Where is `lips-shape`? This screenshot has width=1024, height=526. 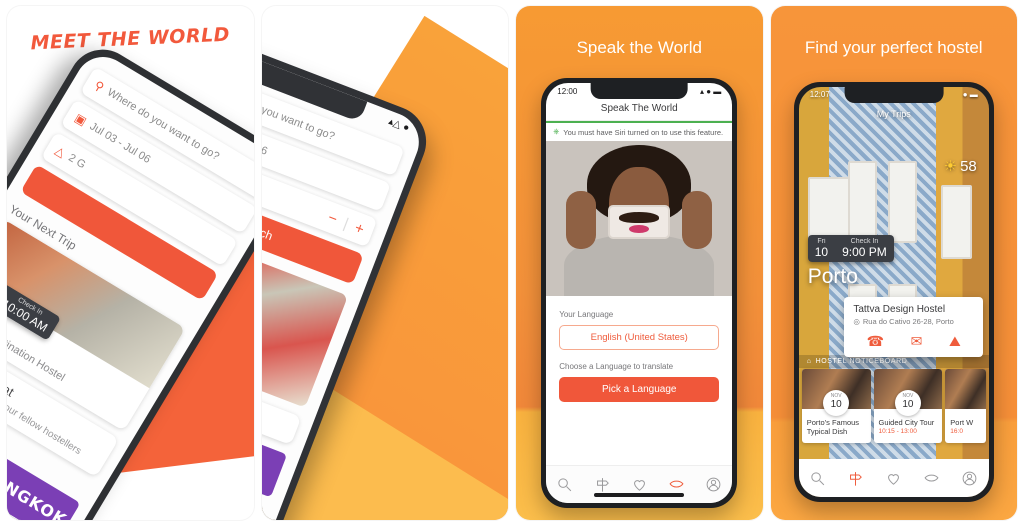 lips-shape is located at coordinates (639, 229).